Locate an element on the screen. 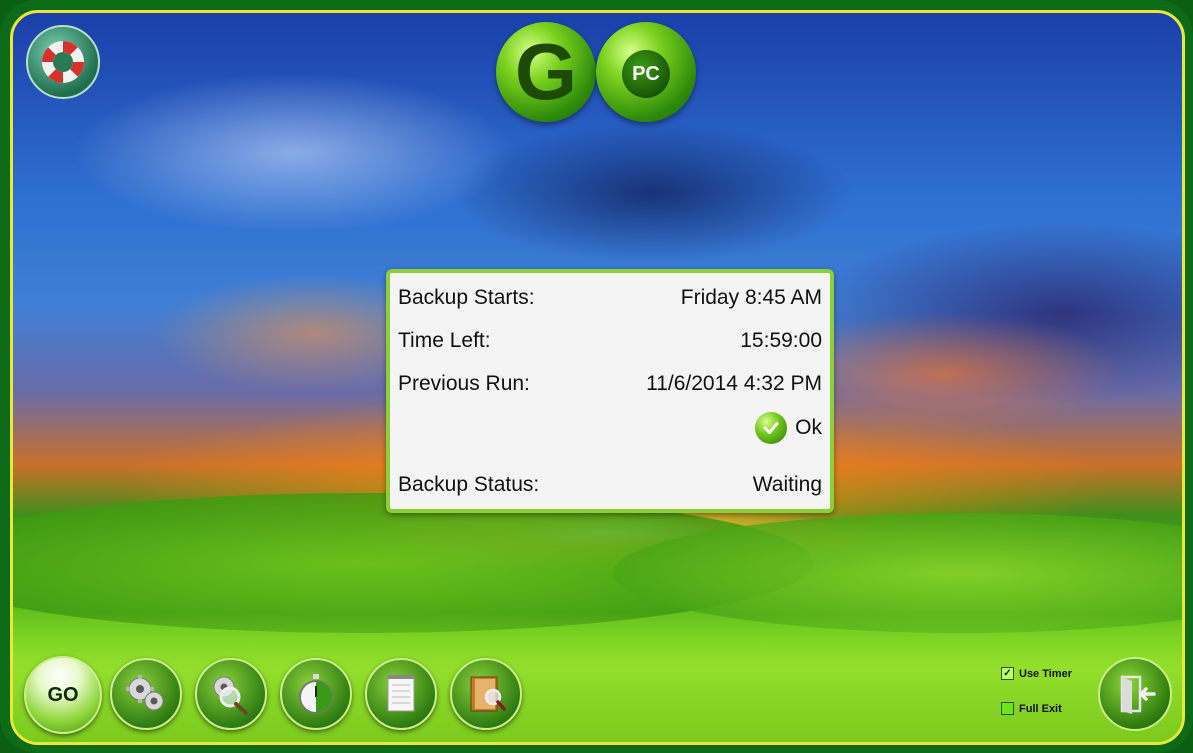 The height and width of the screenshot is (753, 1193). lifebuoy-icon is located at coordinates (63, 62).